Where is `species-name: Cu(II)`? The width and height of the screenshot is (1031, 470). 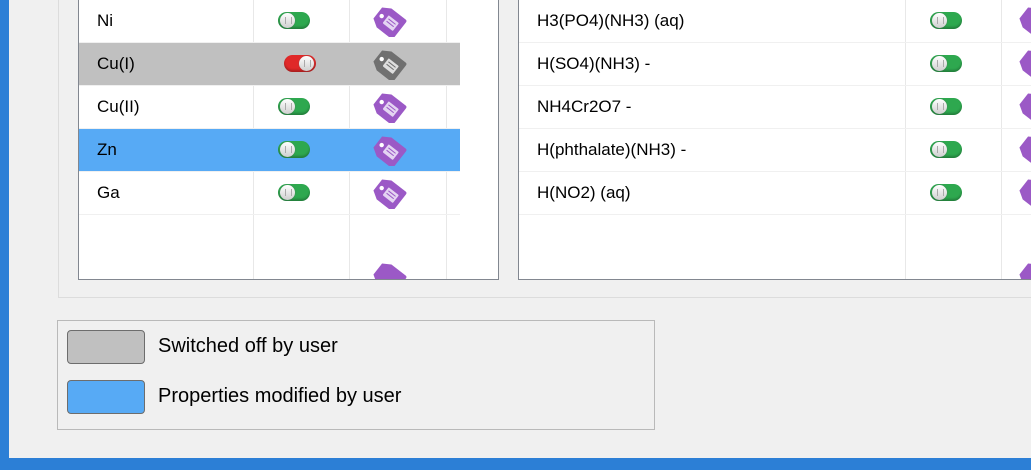
species-name: Cu(II) is located at coordinates (118, 106).